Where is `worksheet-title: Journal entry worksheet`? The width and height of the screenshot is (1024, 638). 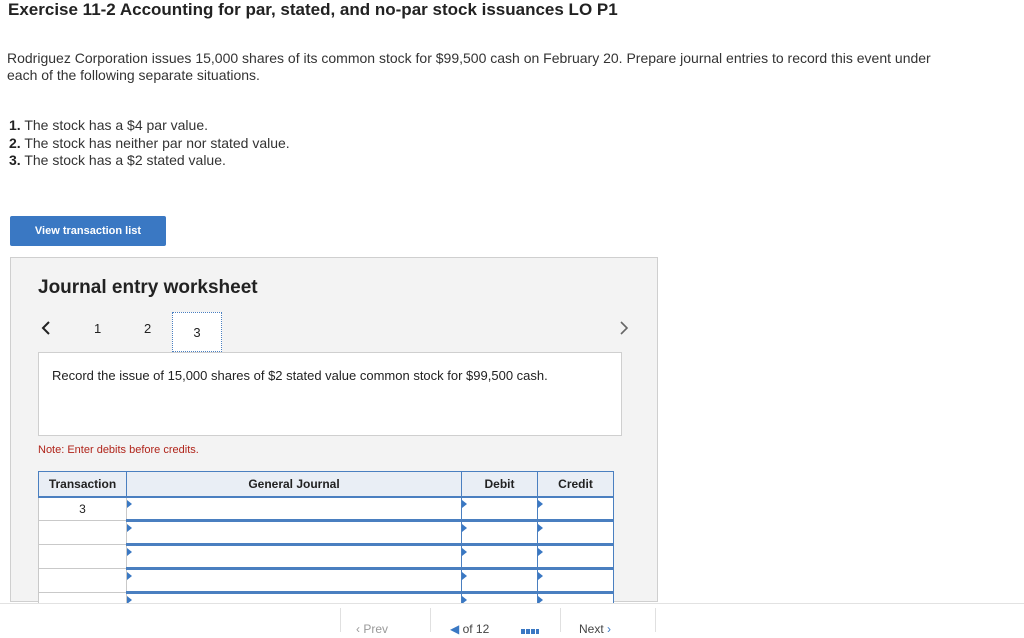 worksheet-title: Journal entry worksheet is located at coordinates (148, 287).